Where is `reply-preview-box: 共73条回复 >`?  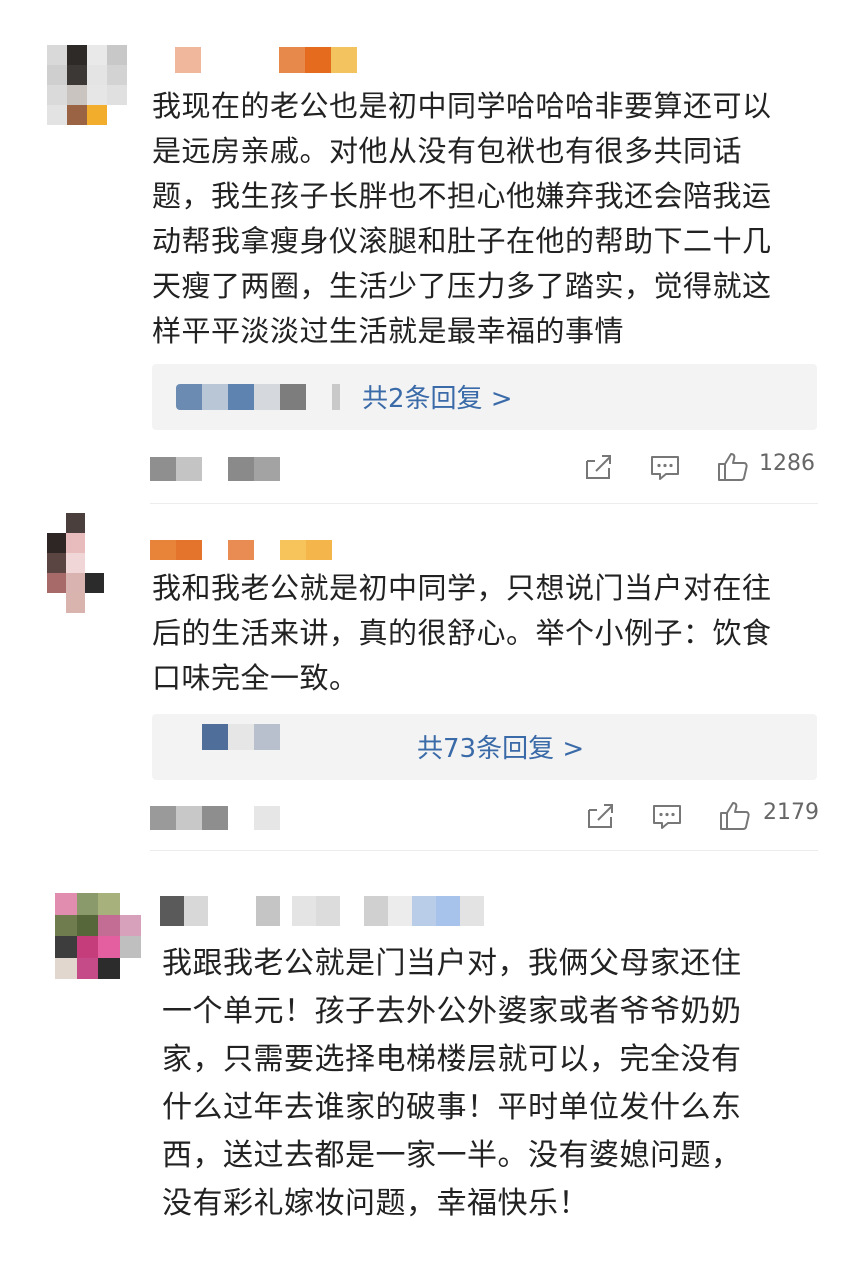 reply-preview-box: 共73条回复 > is located at coordinates (484, 747).